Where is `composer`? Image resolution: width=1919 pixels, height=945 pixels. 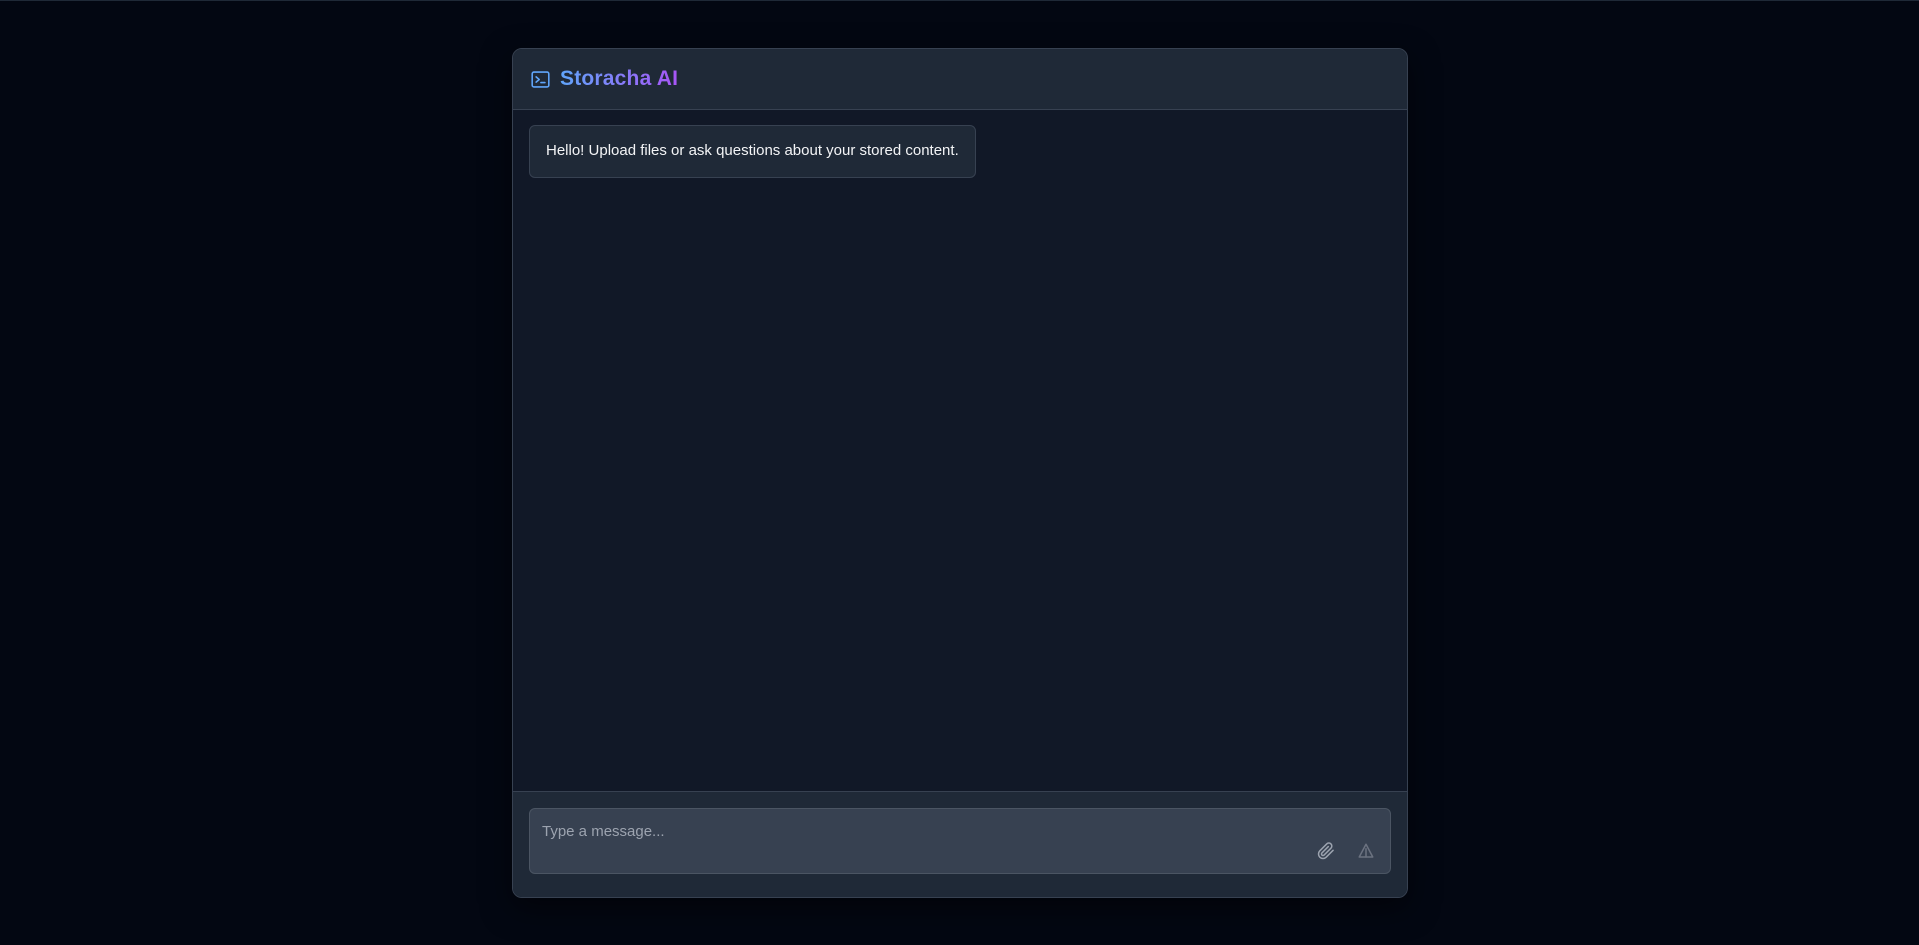
composer is located at coordinates (960, 844).